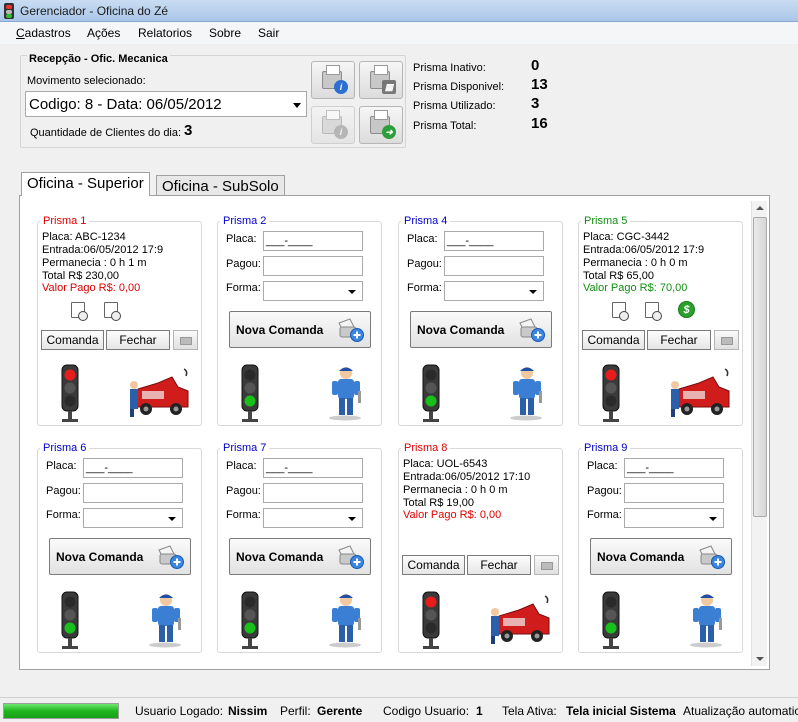 This screenshot has height=722, width=798. I want to click on calculator-icon: ▦, so click(389, 87).